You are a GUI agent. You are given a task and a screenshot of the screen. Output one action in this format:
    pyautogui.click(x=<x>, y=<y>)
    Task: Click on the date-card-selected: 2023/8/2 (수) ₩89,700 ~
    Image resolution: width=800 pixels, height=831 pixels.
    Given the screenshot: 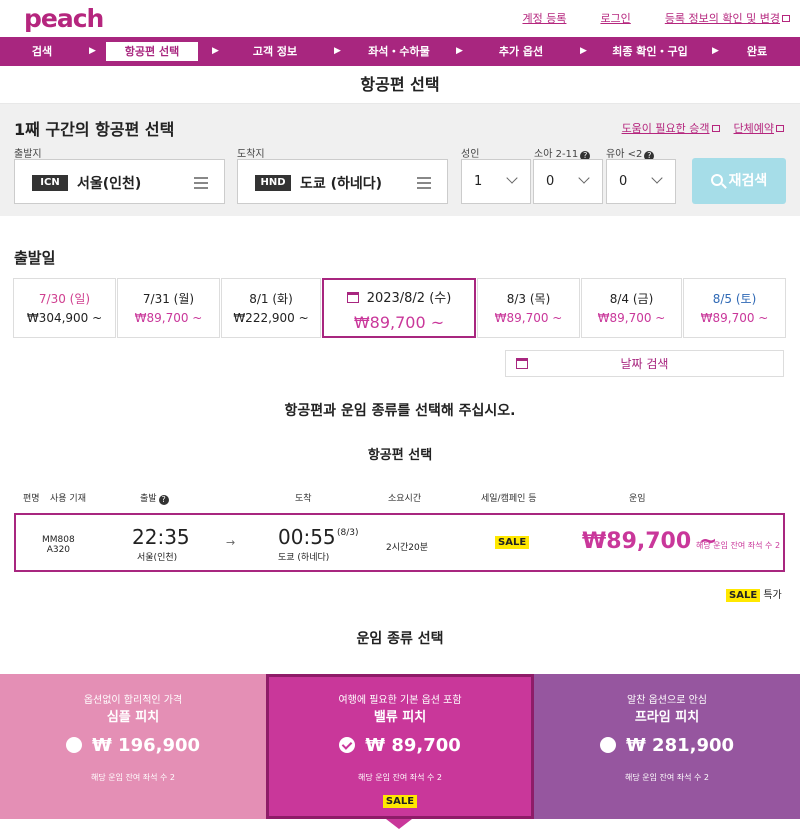 What is the action you would take?
    pyautogui.click(x=399, y=308)
    